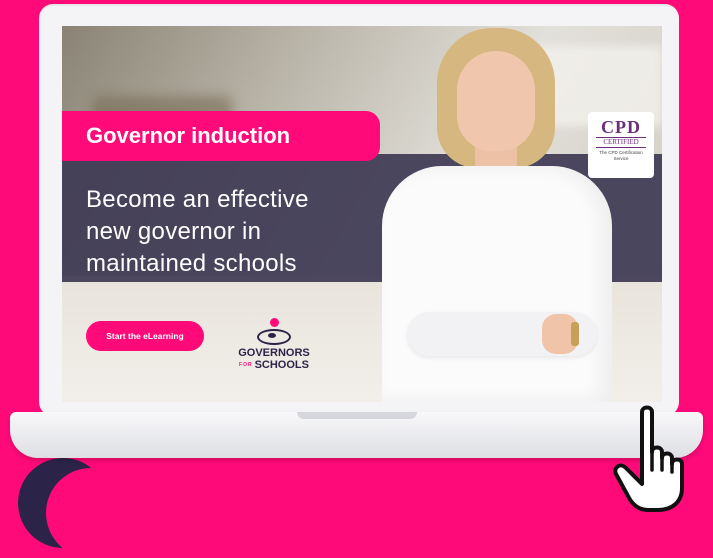  I want to click on logo-line2: FOR SCHOOLS, so click(274, 365).